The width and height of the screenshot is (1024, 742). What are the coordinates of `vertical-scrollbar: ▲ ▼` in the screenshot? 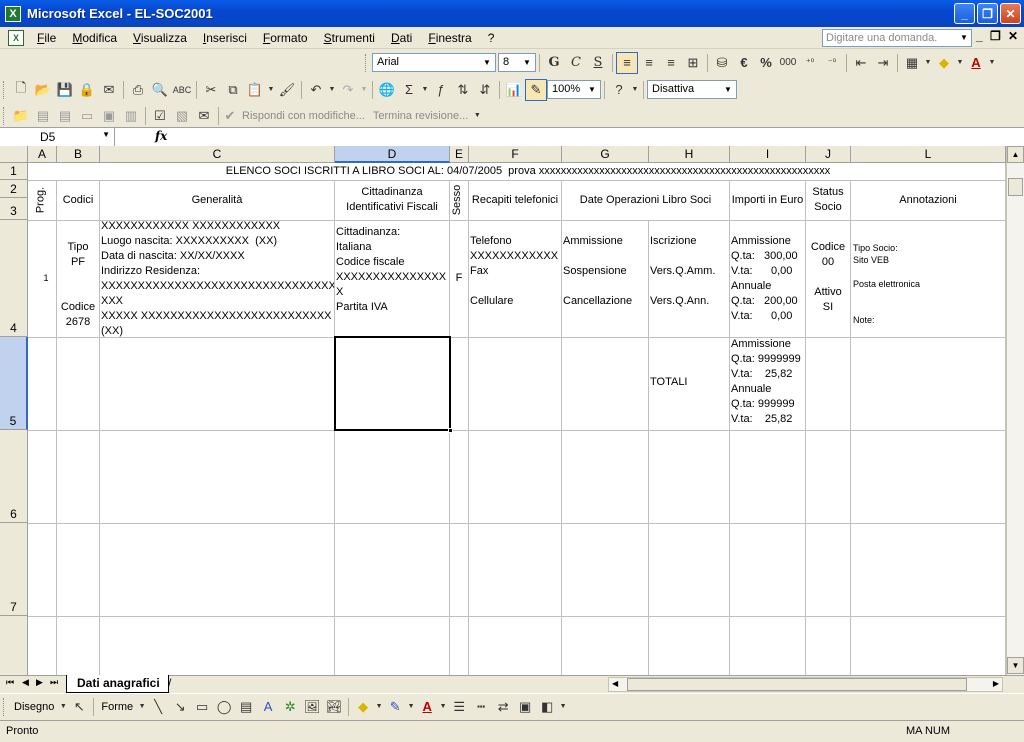 It's located at (1015, 410).